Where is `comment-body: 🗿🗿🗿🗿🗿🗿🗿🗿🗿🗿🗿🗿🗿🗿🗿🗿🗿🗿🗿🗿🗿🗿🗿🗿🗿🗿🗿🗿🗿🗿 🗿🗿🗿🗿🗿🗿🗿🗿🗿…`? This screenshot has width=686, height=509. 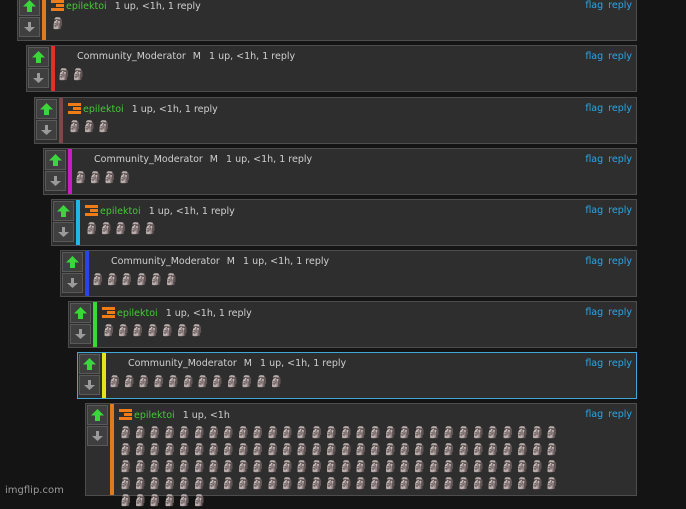 comment-body: 🗿🗿🗿🗿🗿🗿🗿🗿🗿🗿🗿🗿🗿🗿🗿🗿🗿🗿🗿🗿🗿🗿🗿🗿🗿🗿🗿🗿🗿🗿 🗿🗿🗿🗿🗿🗿🗿🗿🗿… is located at coordinates (339, 466).